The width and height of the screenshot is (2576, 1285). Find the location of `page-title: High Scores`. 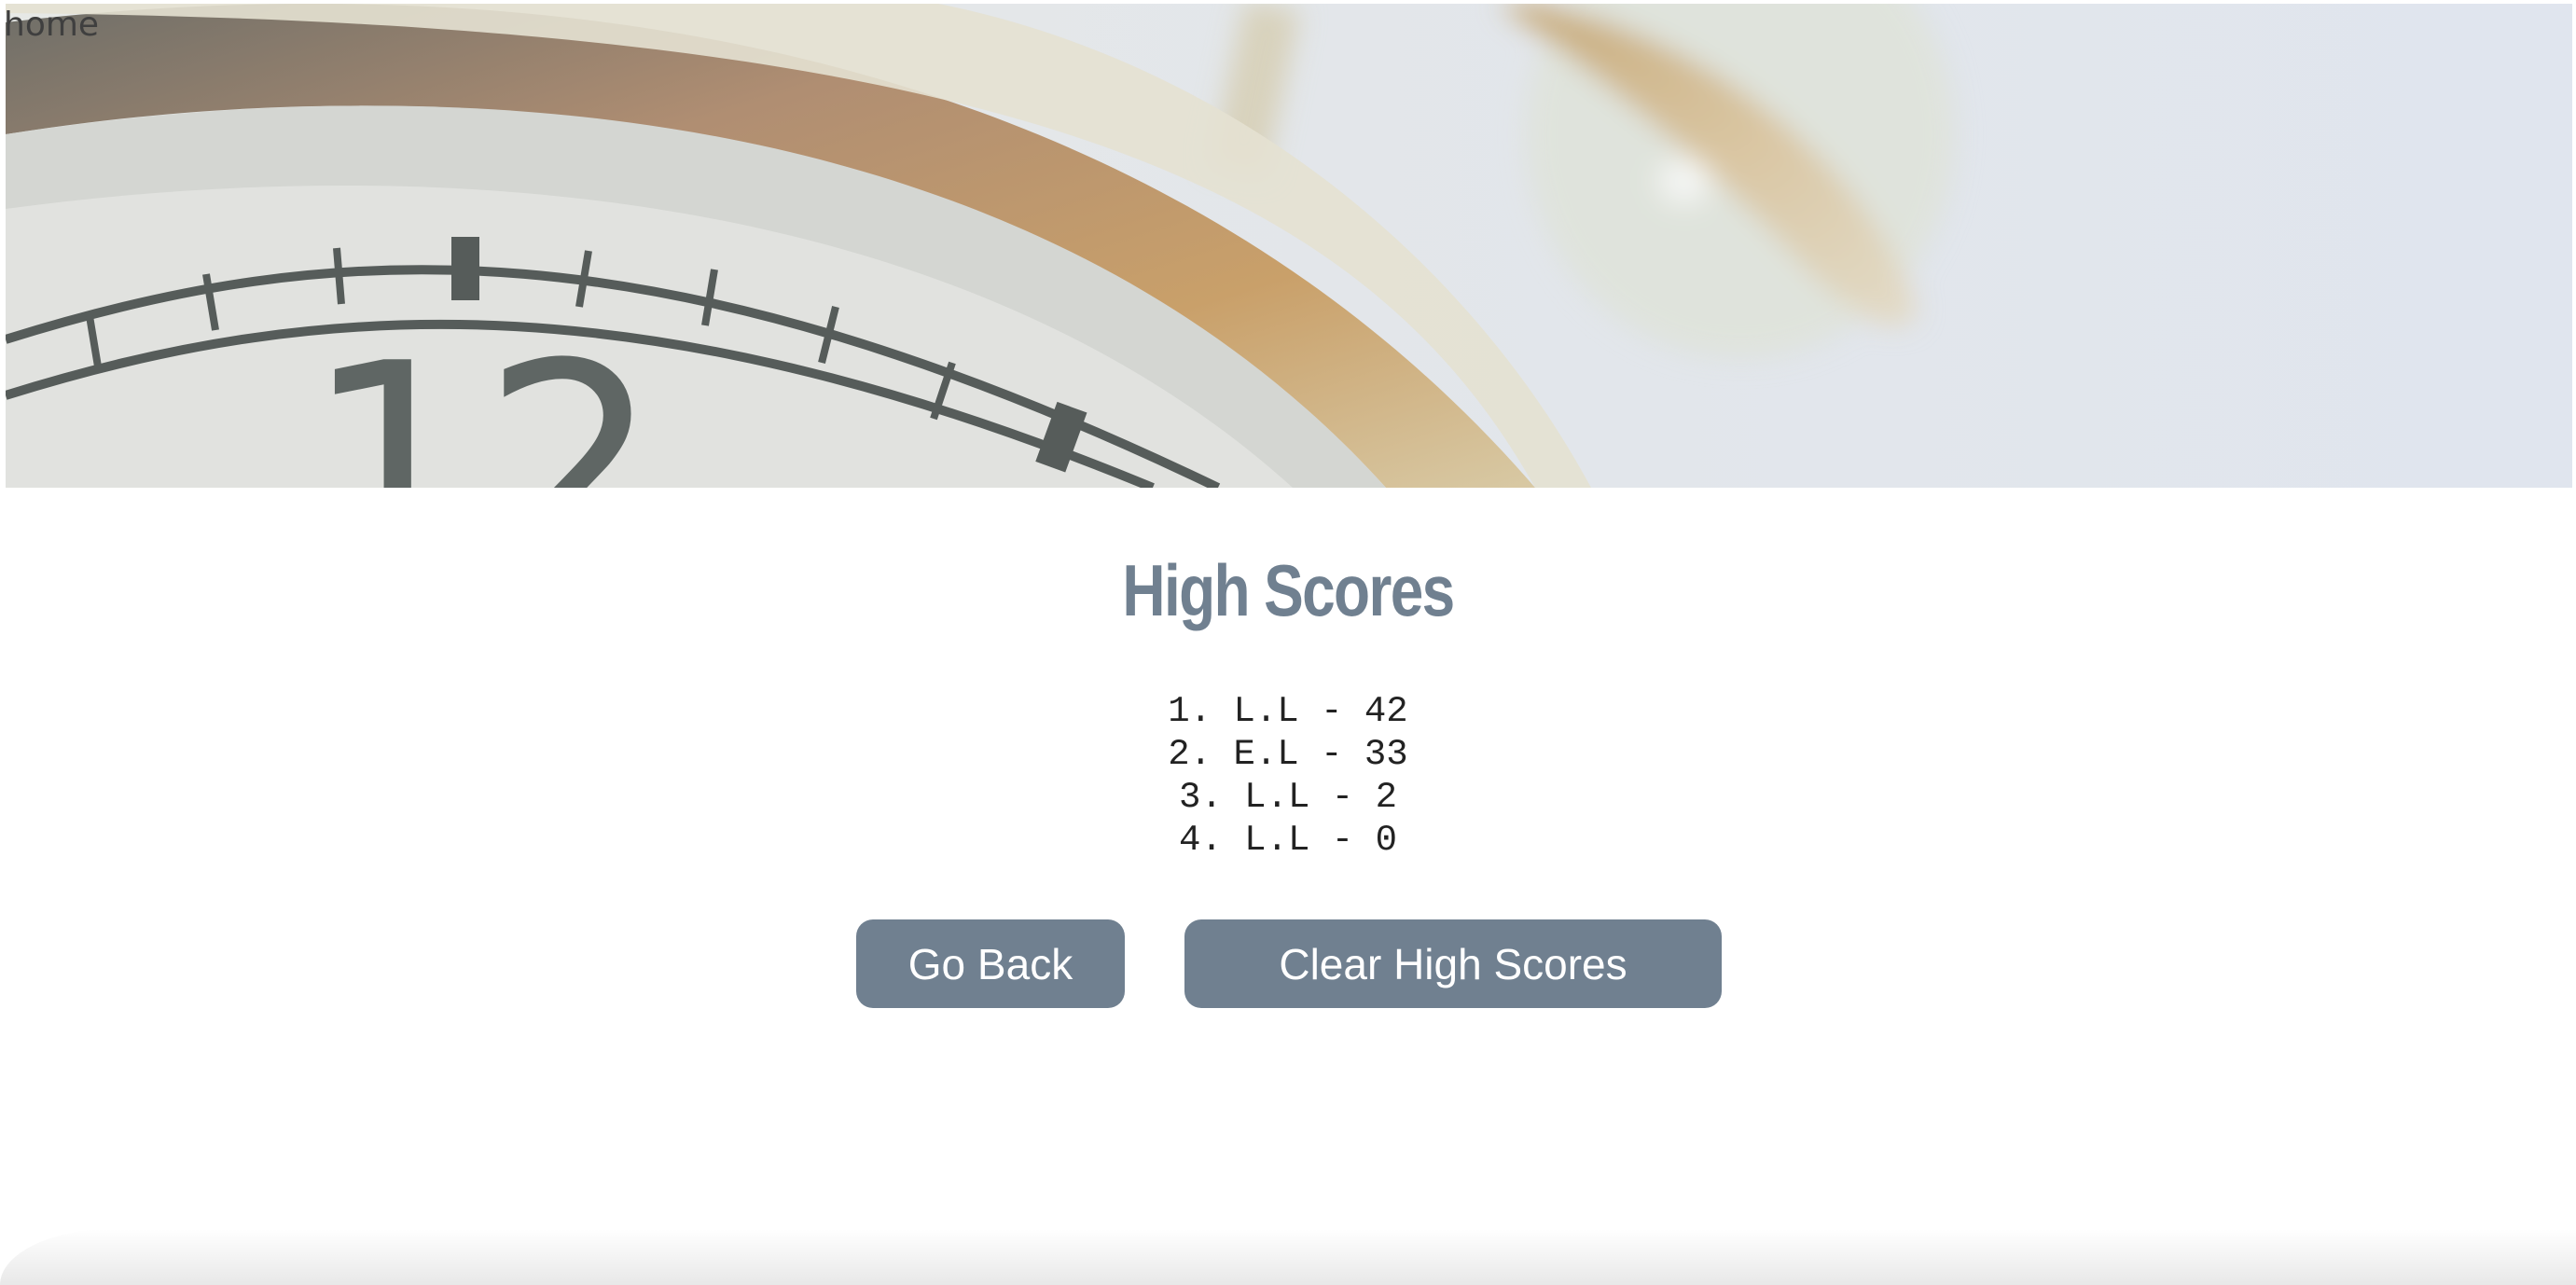

page-title: High Scores is located at coordinates (1288, 590).